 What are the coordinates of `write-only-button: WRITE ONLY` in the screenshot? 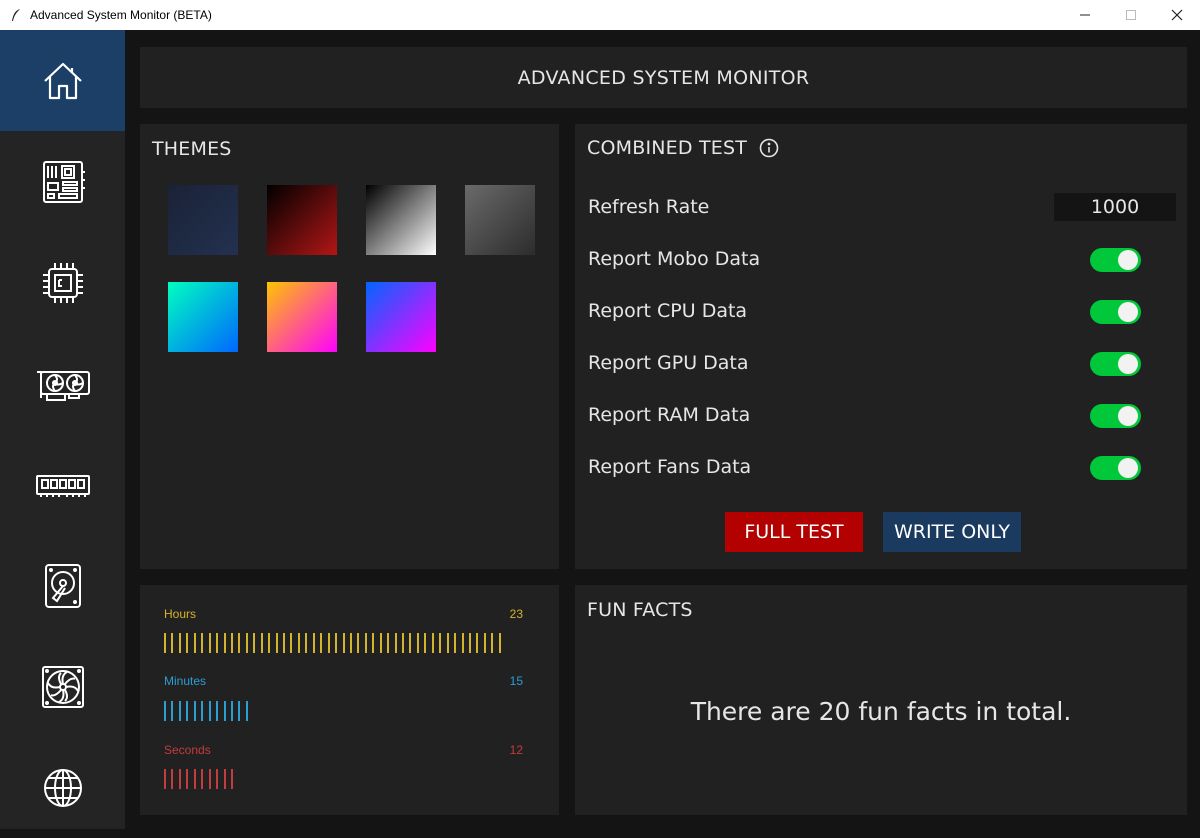 It's located at (952, 532).